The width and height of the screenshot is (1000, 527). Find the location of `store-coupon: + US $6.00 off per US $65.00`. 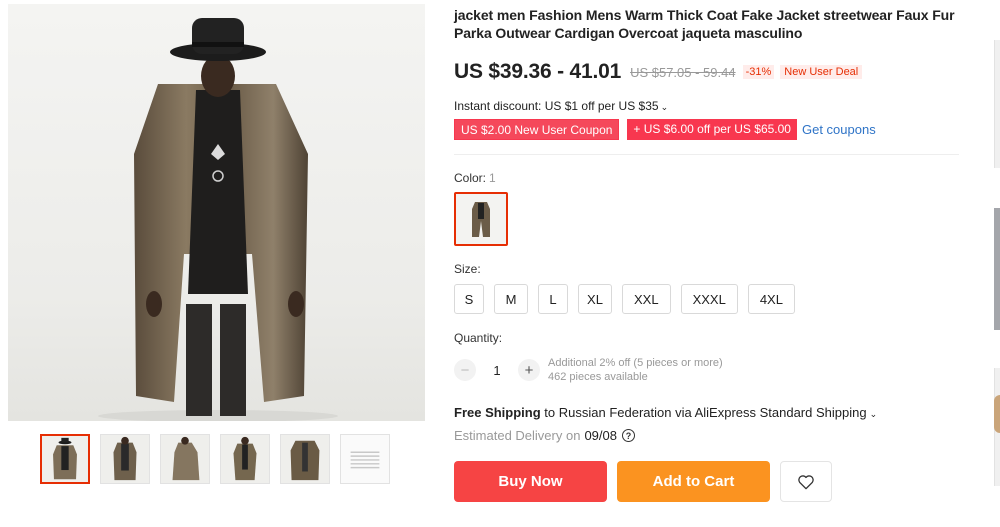

store-coupon: + US $6.00 off per US $65.00 is located at coordinates (712, 129).